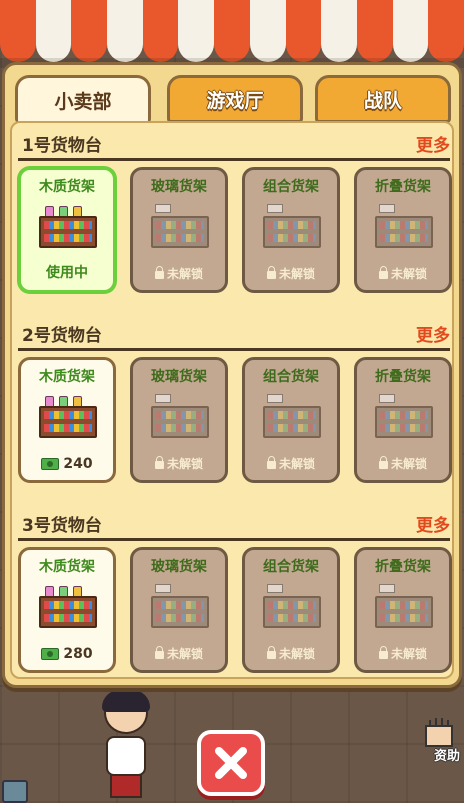 This screenshot has height=803, width=464. I want to click on player-character, so click(126, 745).